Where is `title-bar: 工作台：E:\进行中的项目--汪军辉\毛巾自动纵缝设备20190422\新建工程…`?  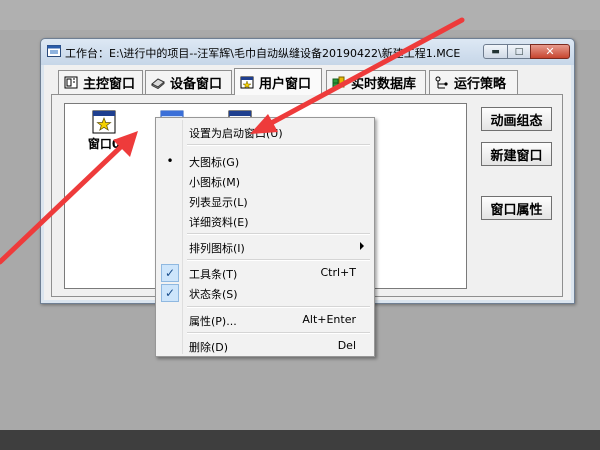
title-bar: 工作台：E:\进行中的项目--汪军辉\毛巾自动纵缝设备20190422\新建工程… is located at coordinates (307, 52).